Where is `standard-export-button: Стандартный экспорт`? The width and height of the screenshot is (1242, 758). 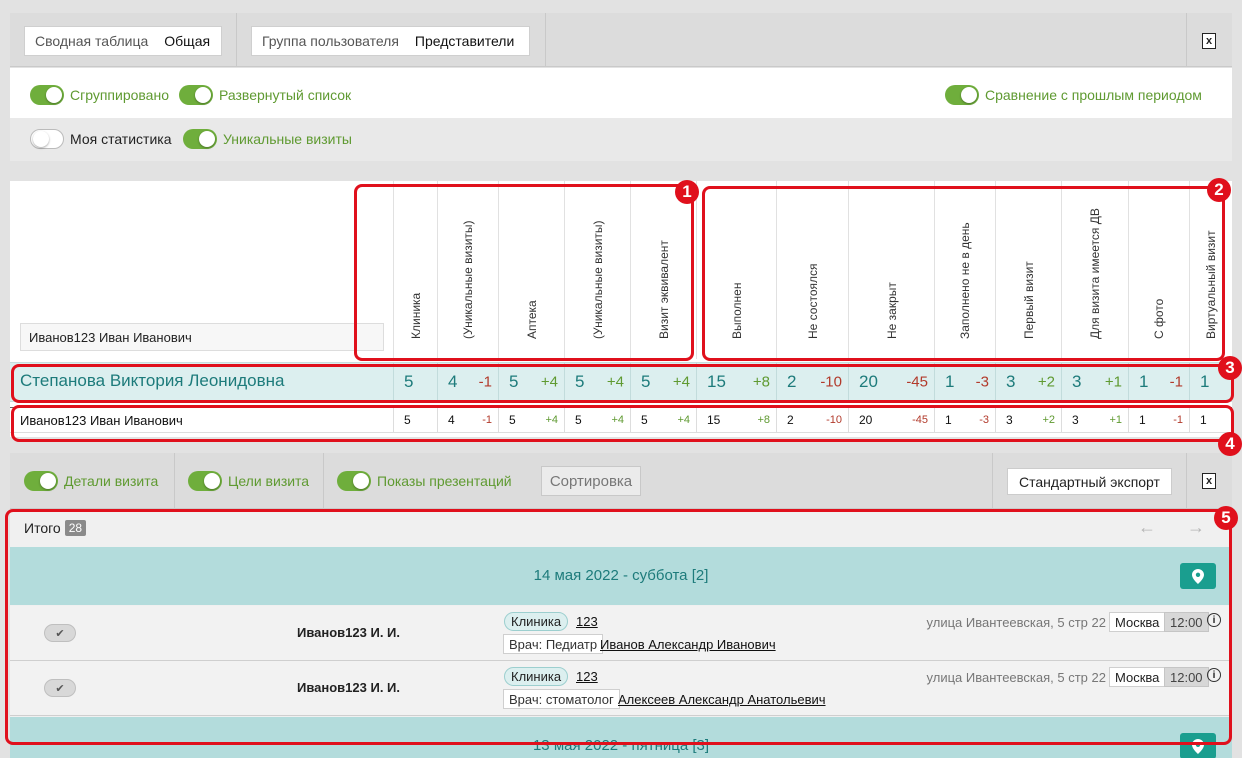 standard-export-button: Стандартный экспорт is located at coordinates (1089, 481).